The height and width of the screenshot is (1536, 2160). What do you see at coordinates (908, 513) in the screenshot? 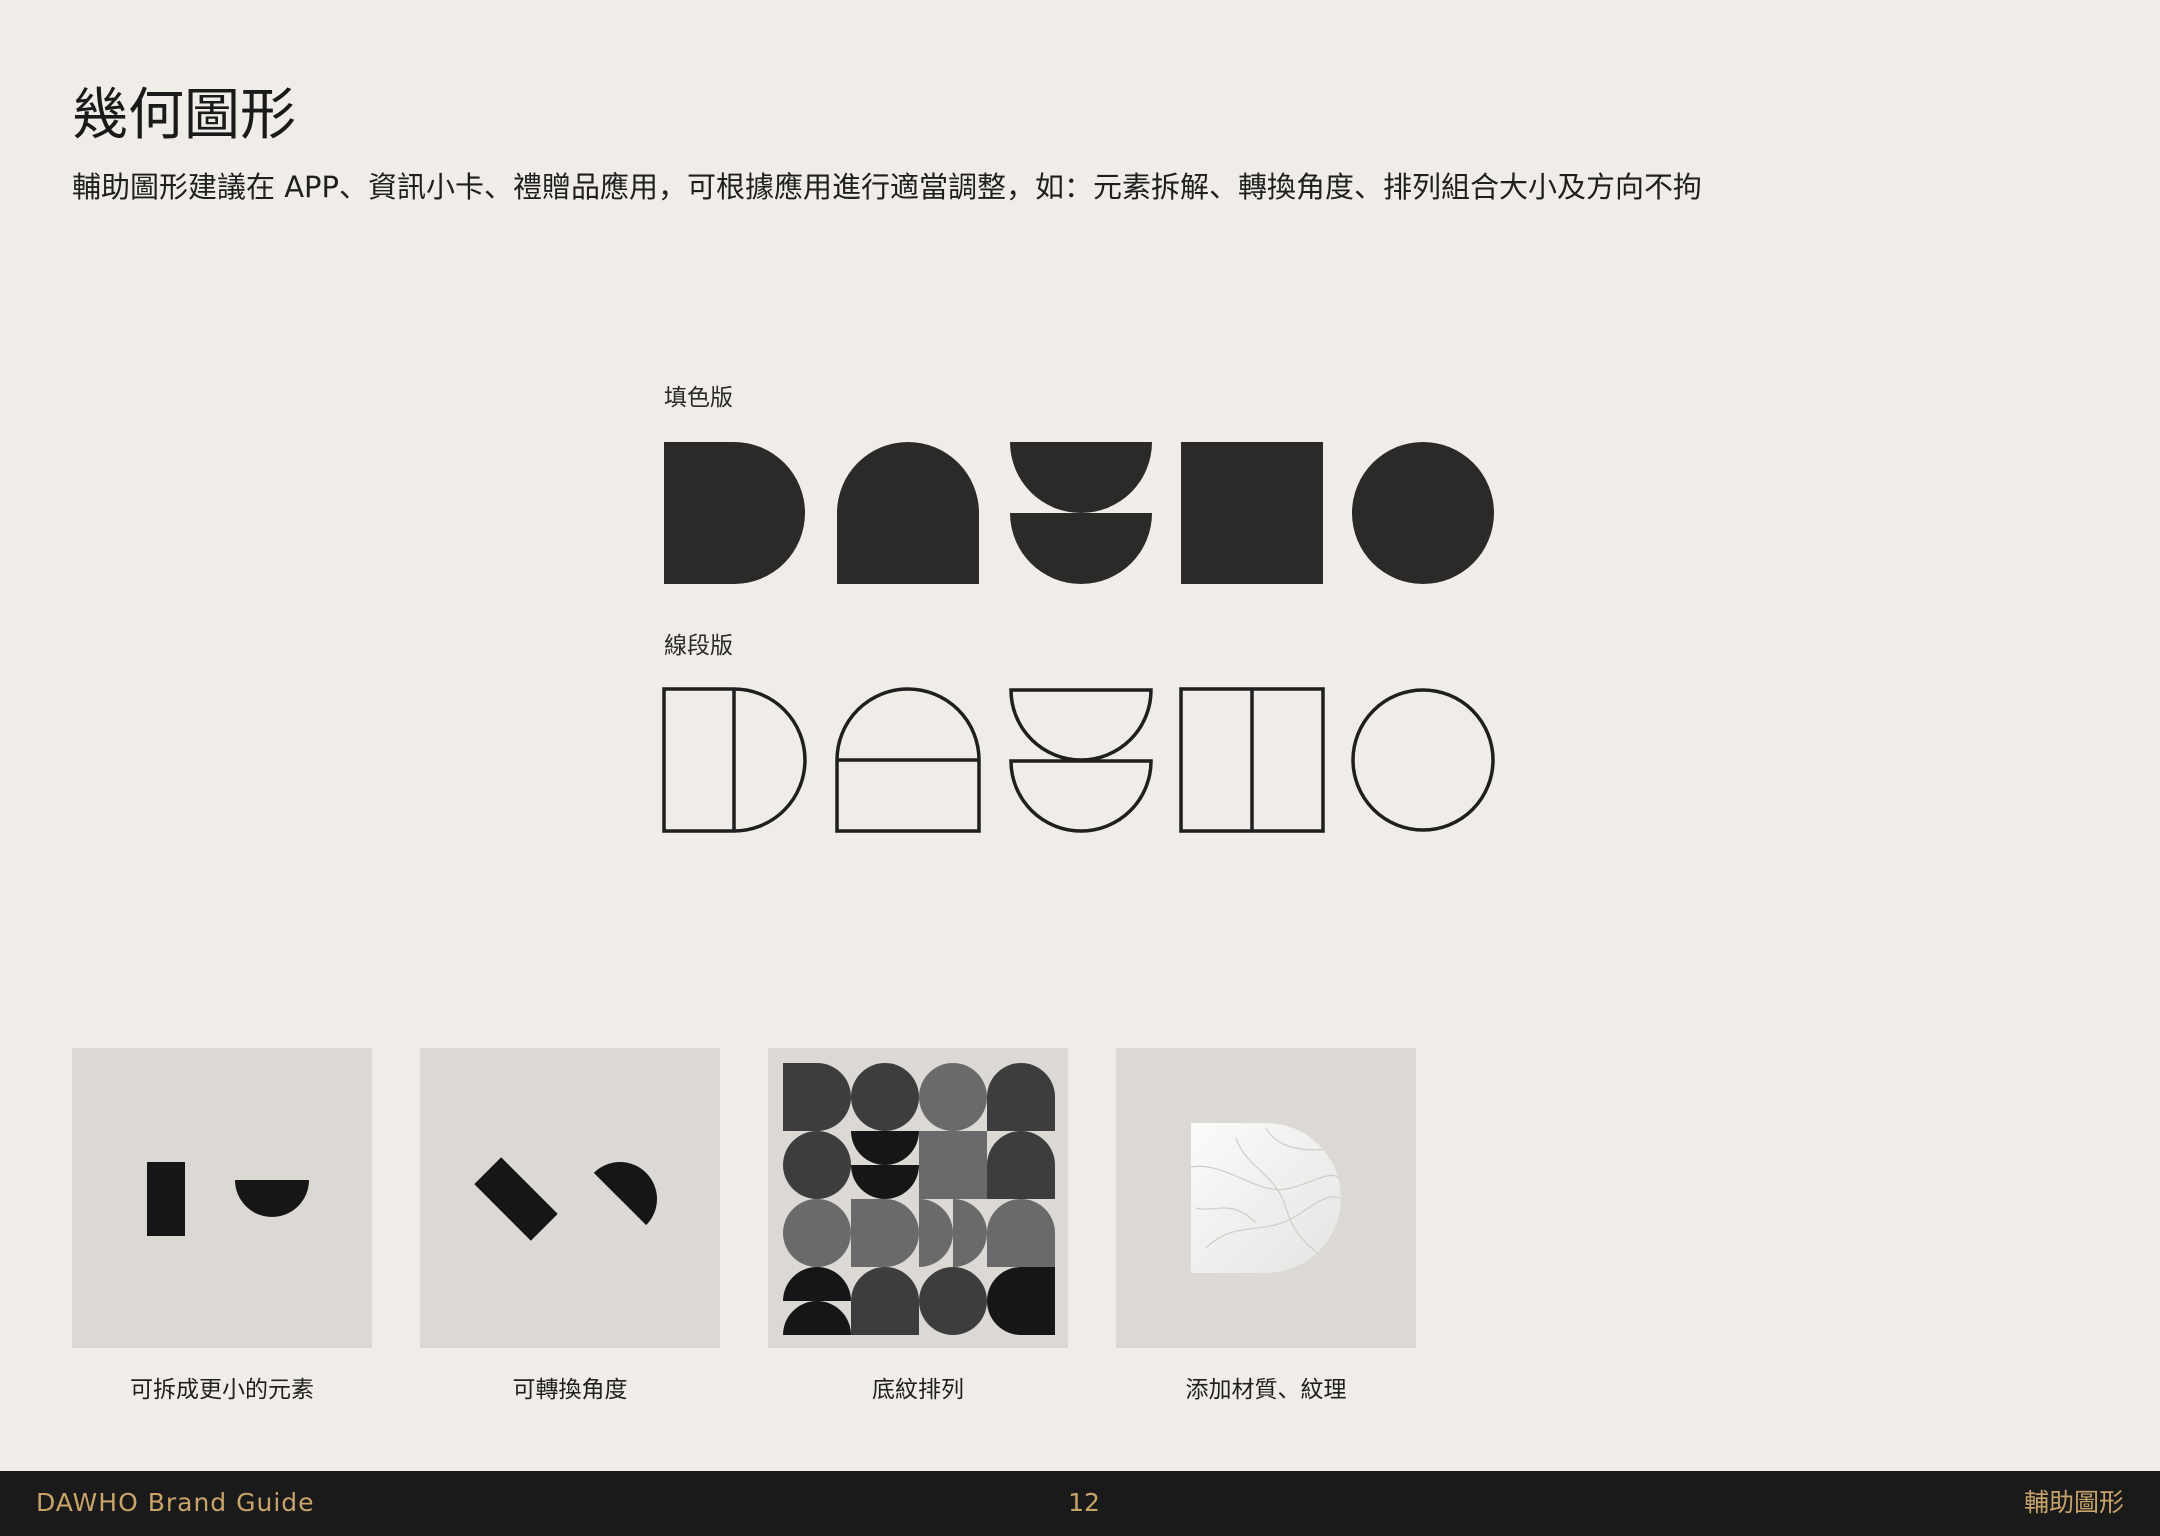
I see `fill-glyph-a` at bounding box center [908, 513].